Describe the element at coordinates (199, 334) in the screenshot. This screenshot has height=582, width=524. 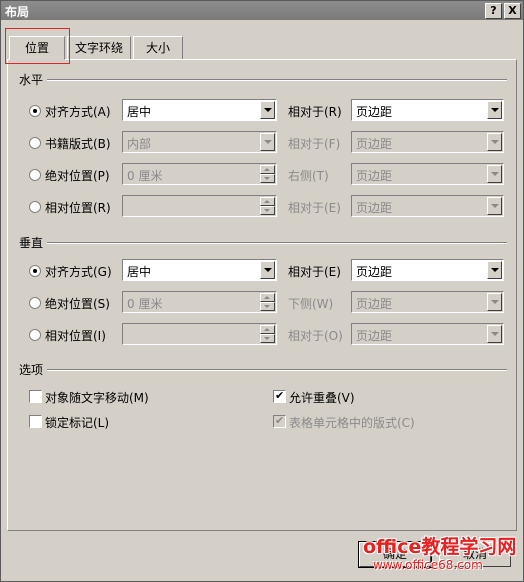
I see `v-relative-spinner` at that location.